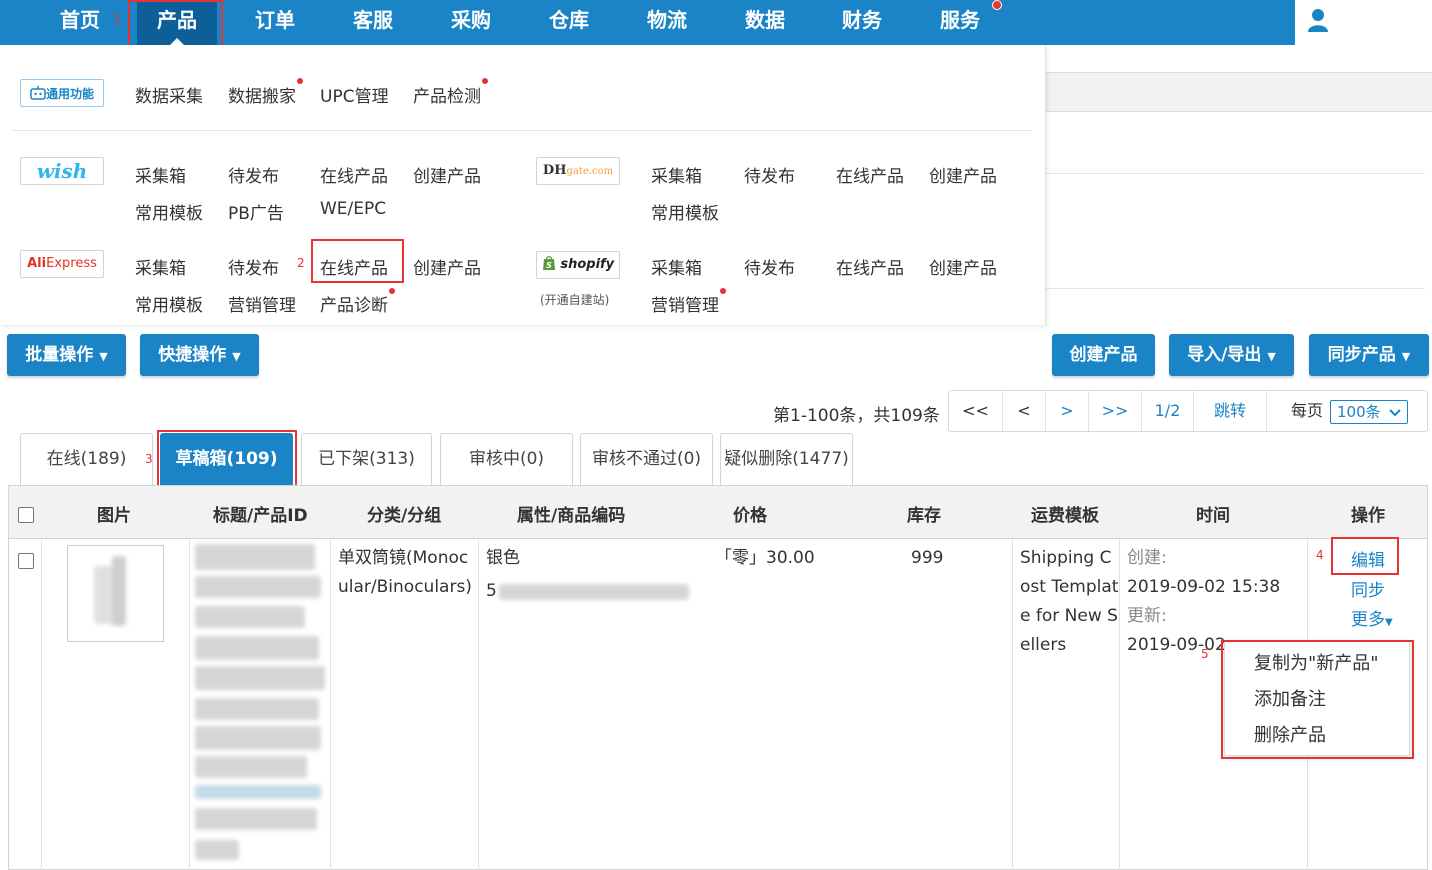 Image resolution: width=1432 pixels, height=870 pixels. Describe the element at coordinates (548, 263) in the screenshot. I see `shopify-bag-icon: S` at that location.